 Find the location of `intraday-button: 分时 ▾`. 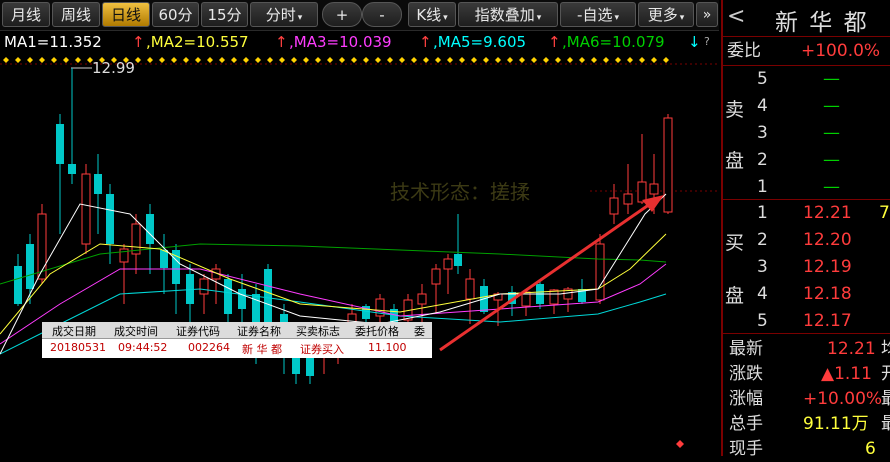

intraday-button: 分时 ▾ is located at coordinates (284, 14).